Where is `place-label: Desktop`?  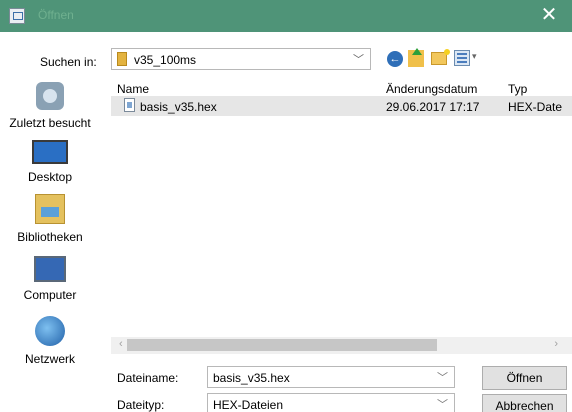 place-label: Desktop is located at coordinates (50, 177).